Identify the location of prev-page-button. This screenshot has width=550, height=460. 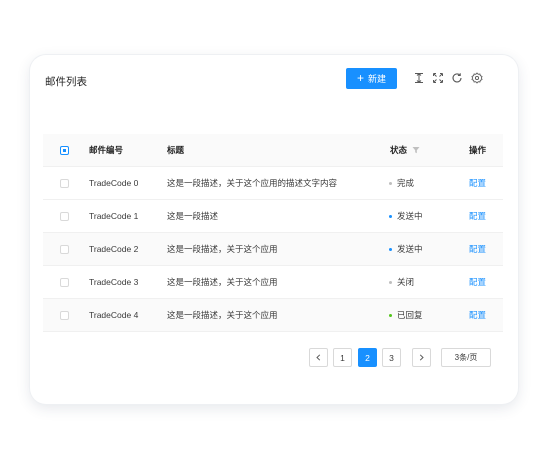
(318, 357).